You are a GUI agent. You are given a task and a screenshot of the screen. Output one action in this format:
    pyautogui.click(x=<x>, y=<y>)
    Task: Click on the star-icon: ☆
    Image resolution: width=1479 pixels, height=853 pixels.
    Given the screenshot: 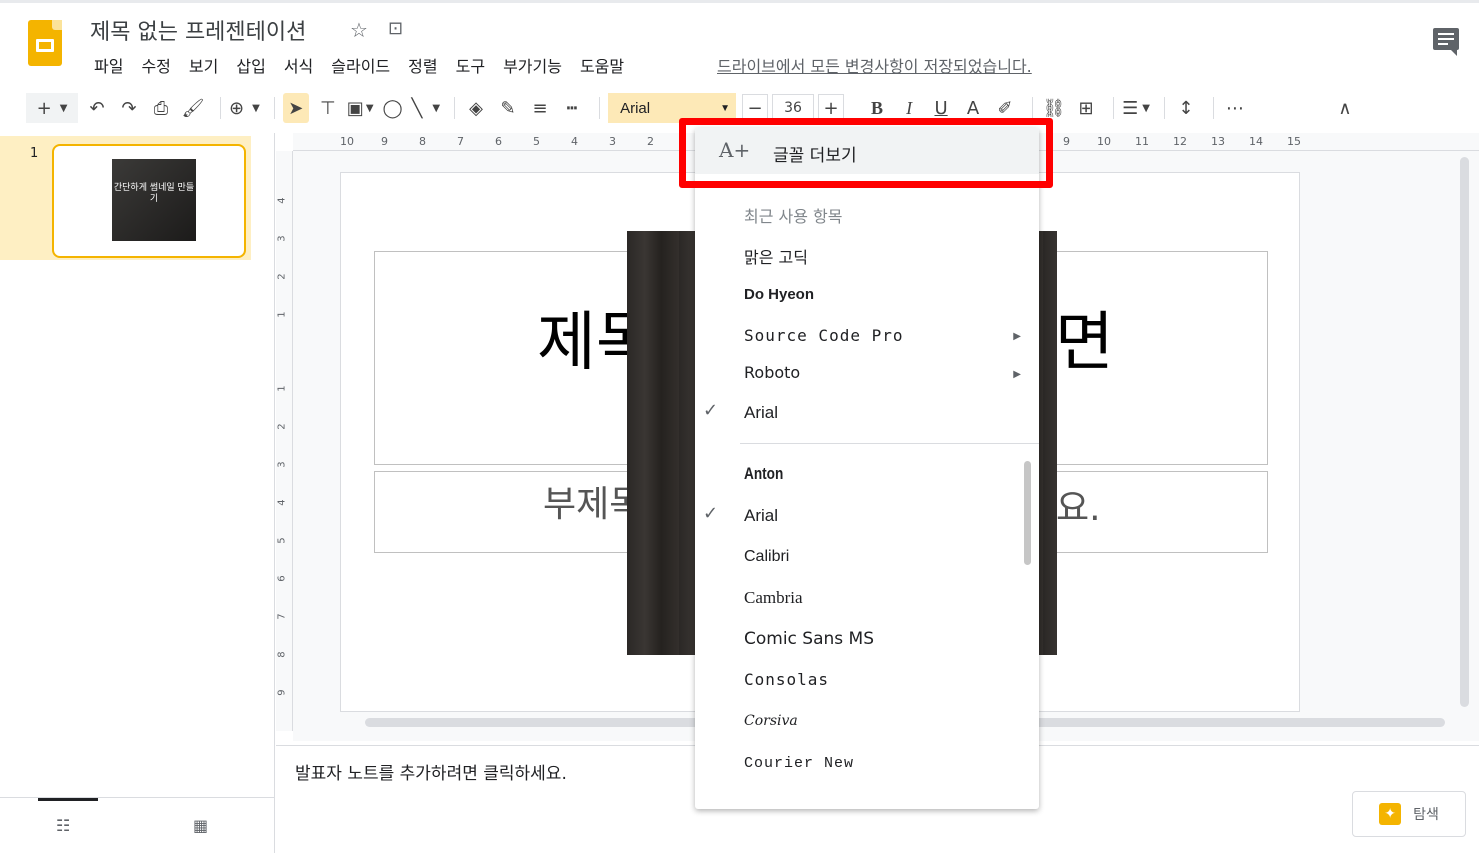 What is the action you would take?
    pyautogui.click(x=359, y=30)
    